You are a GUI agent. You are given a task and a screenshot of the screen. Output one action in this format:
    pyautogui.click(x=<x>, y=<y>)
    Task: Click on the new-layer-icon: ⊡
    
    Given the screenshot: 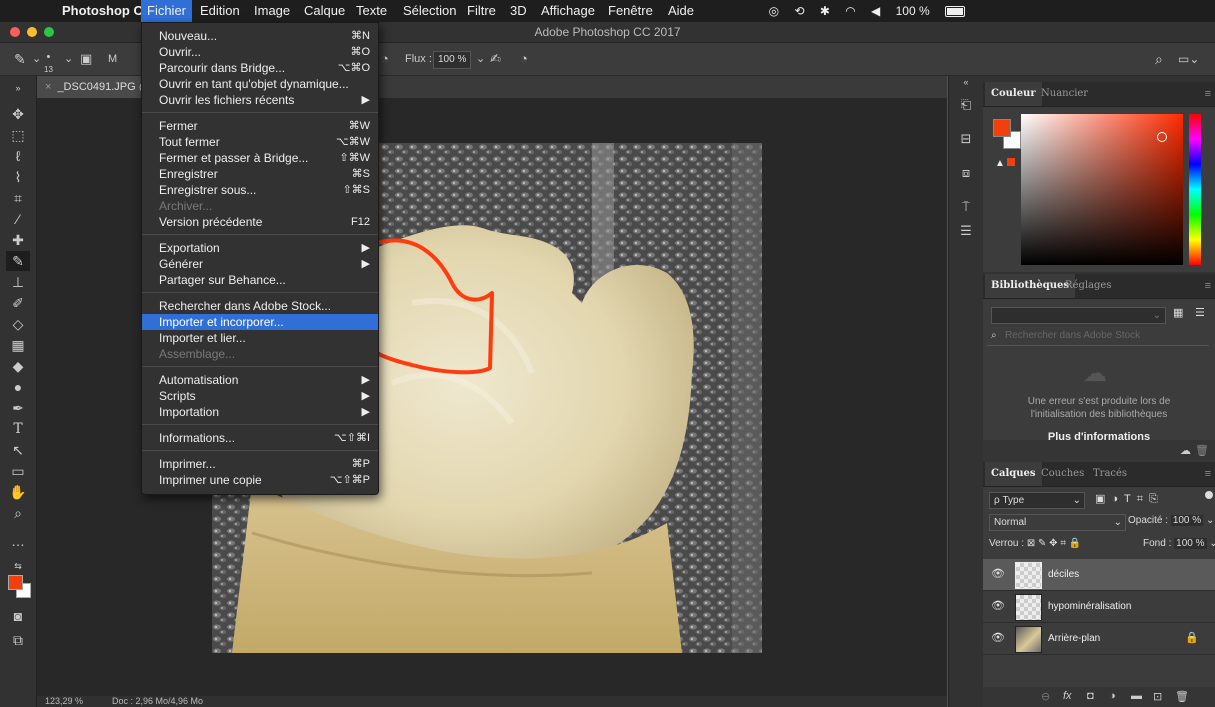 What is the action you would take?
    pyautogui.click(x=1157, y=696)
    